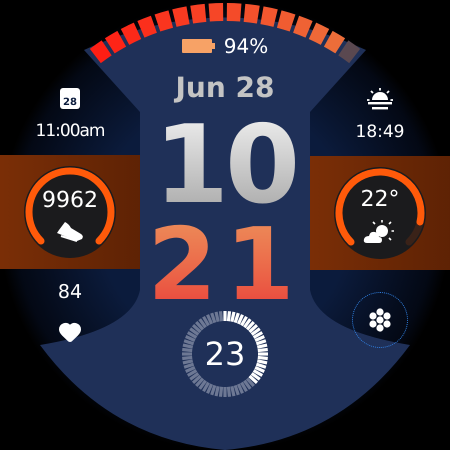 The image size is (450, 450). What do you see at coordinates (70, 98) in the screenshot?
I see `calendar-icon: 28` at bounding box center [70, 98].